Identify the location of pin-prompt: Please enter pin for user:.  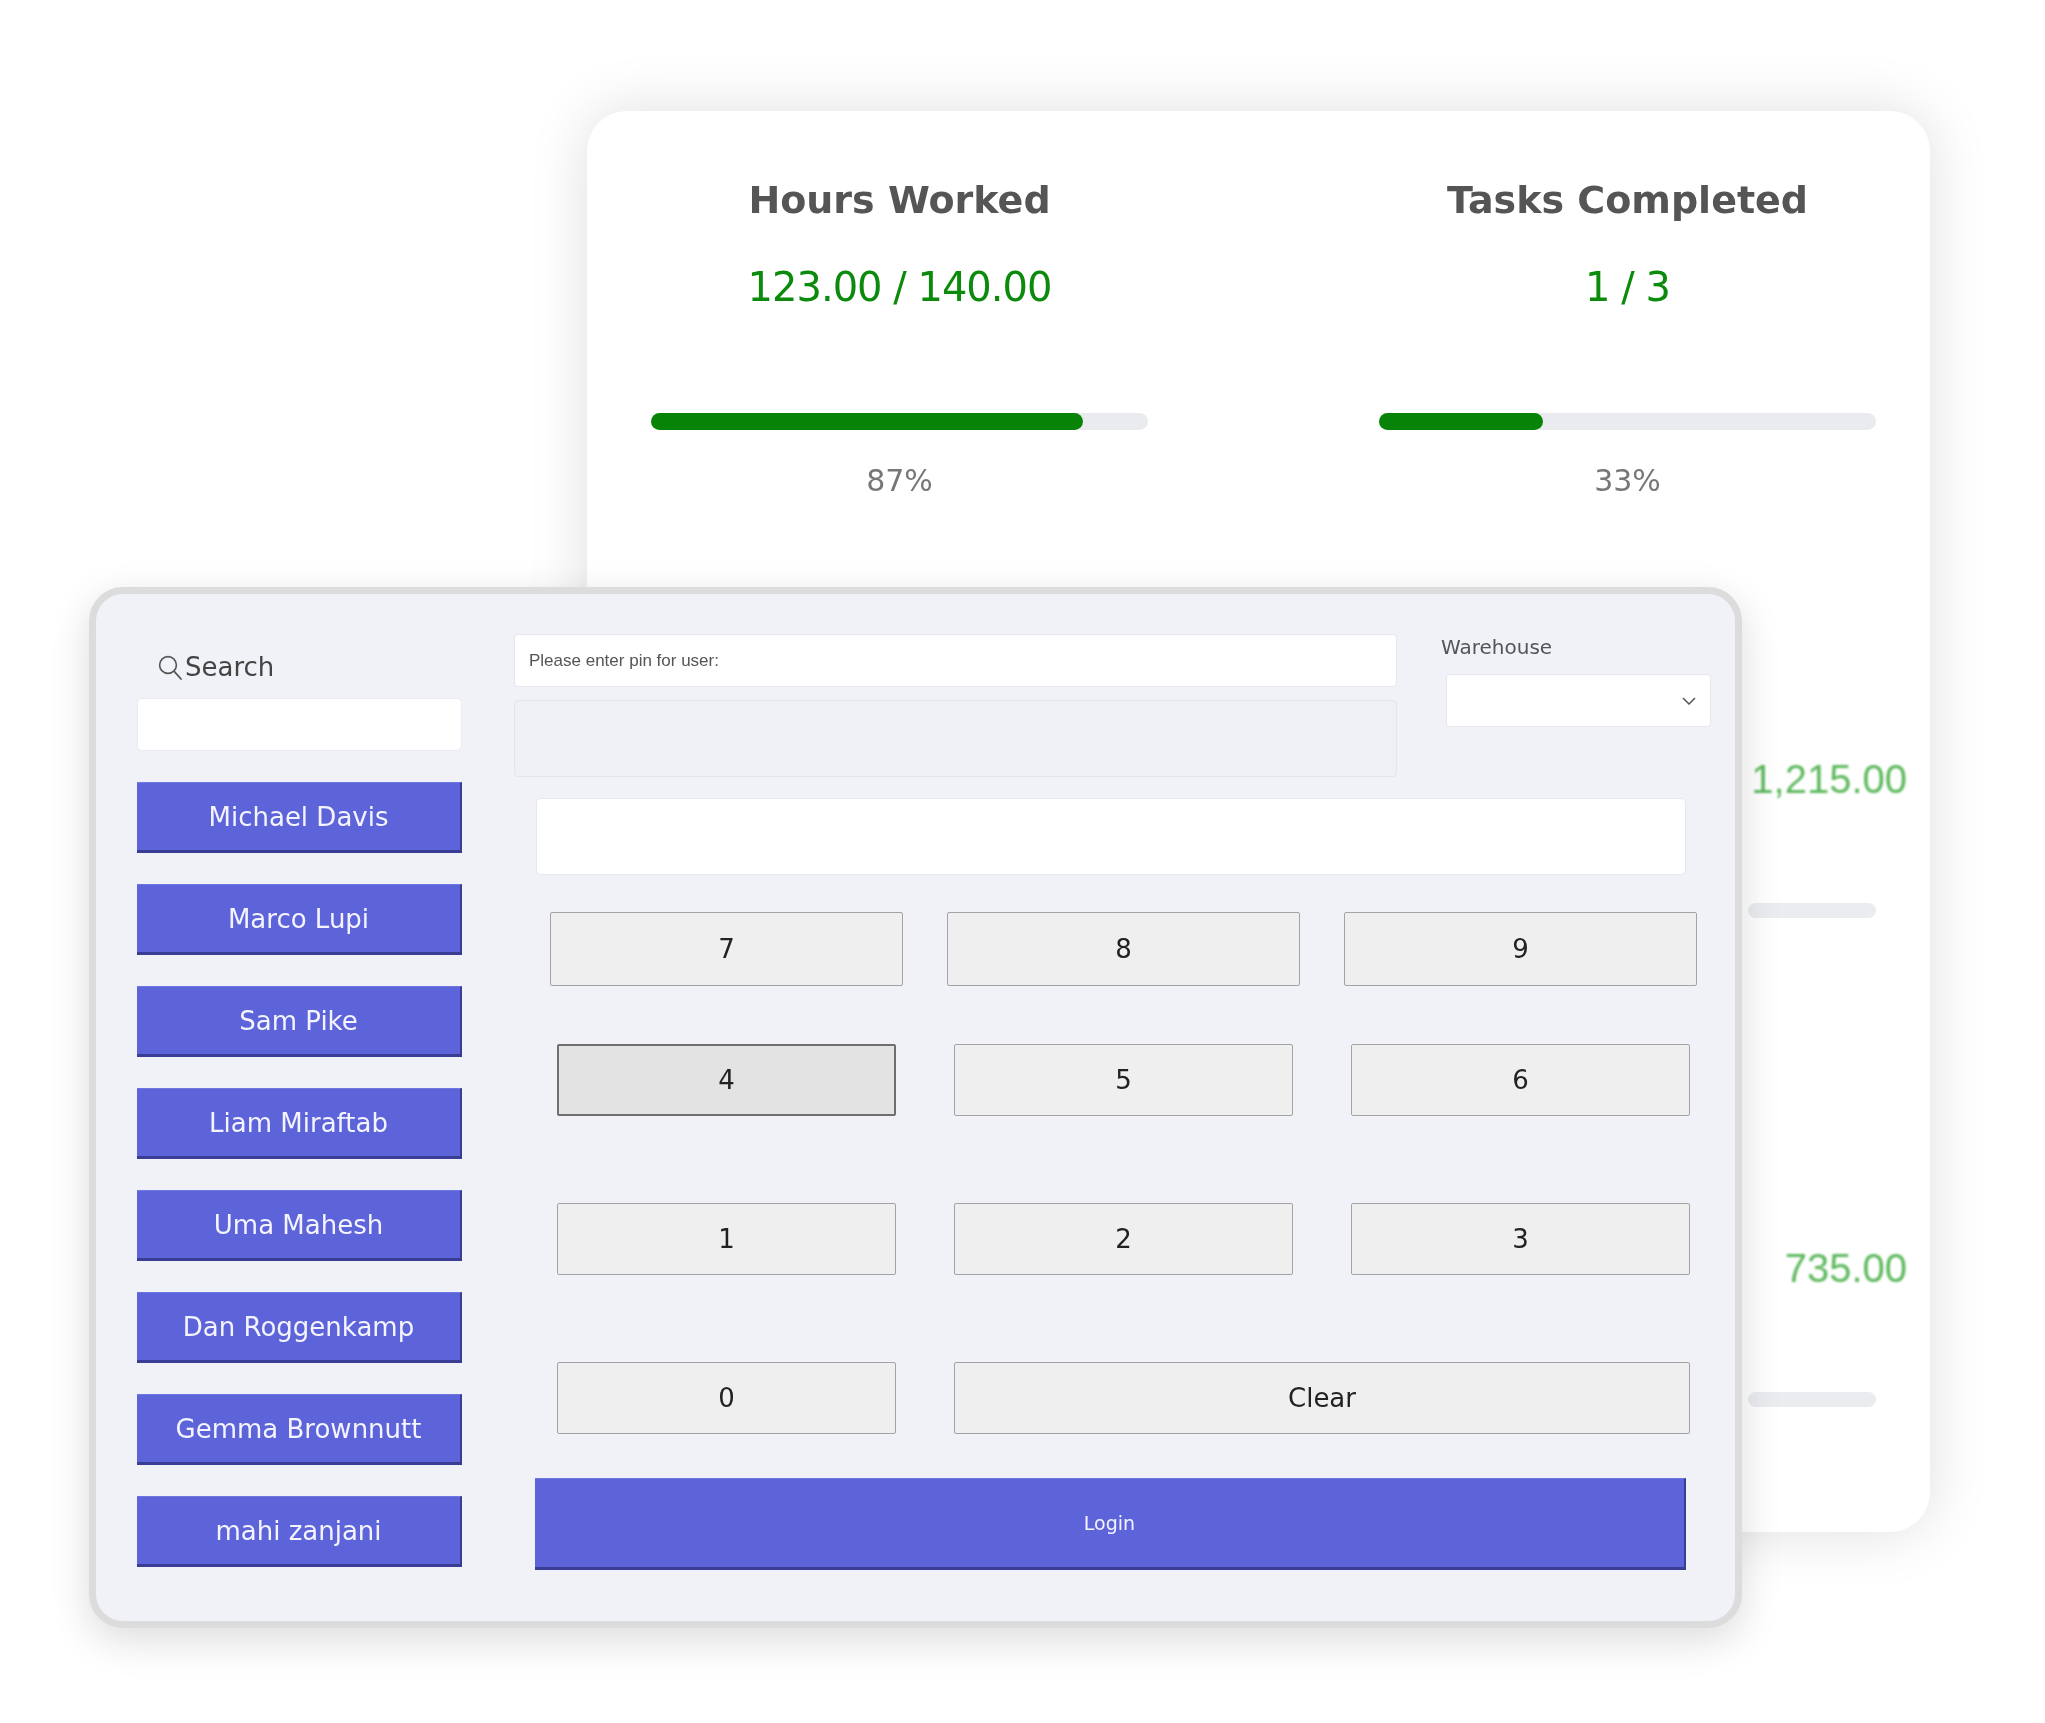
(955, 660).